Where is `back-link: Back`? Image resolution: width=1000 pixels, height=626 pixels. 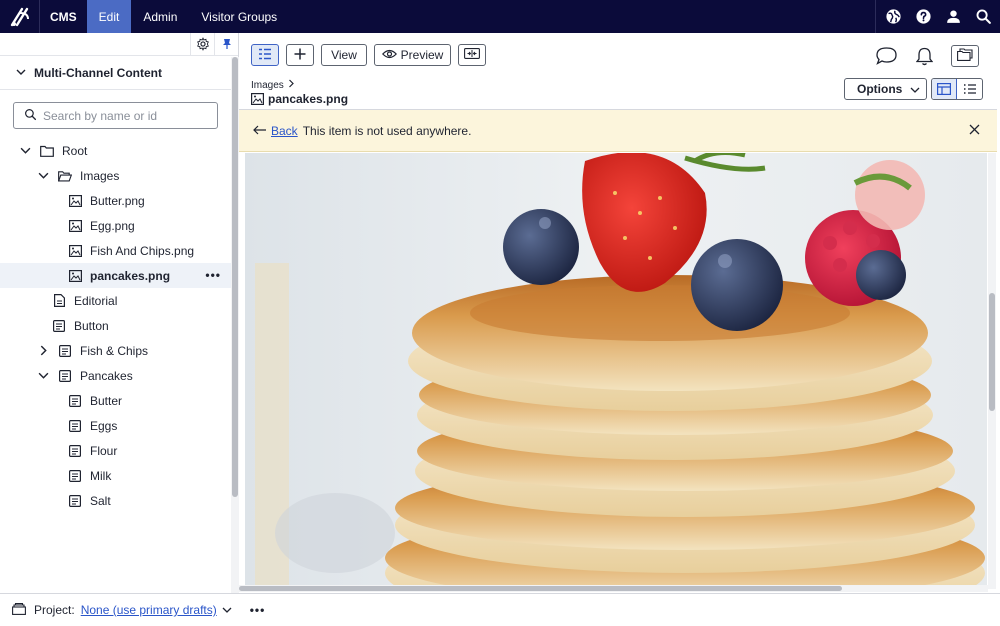 back-link: Back is located at coordinates (284, 131).